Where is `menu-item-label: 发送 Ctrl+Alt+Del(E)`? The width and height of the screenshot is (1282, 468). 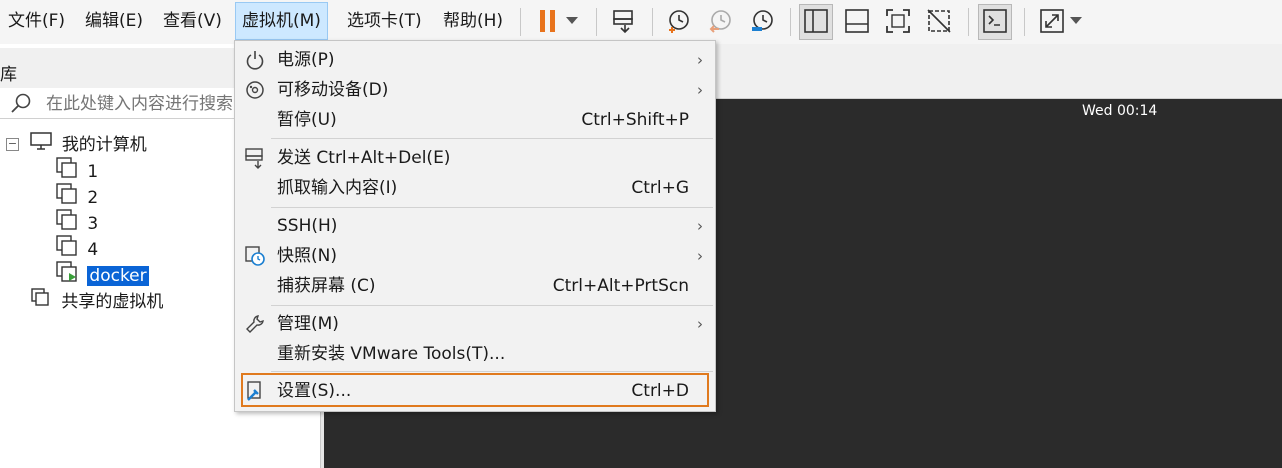 menu-item-label: 发送 Ctrl+Alt+Del(E) is located at coordinates (364, 158).